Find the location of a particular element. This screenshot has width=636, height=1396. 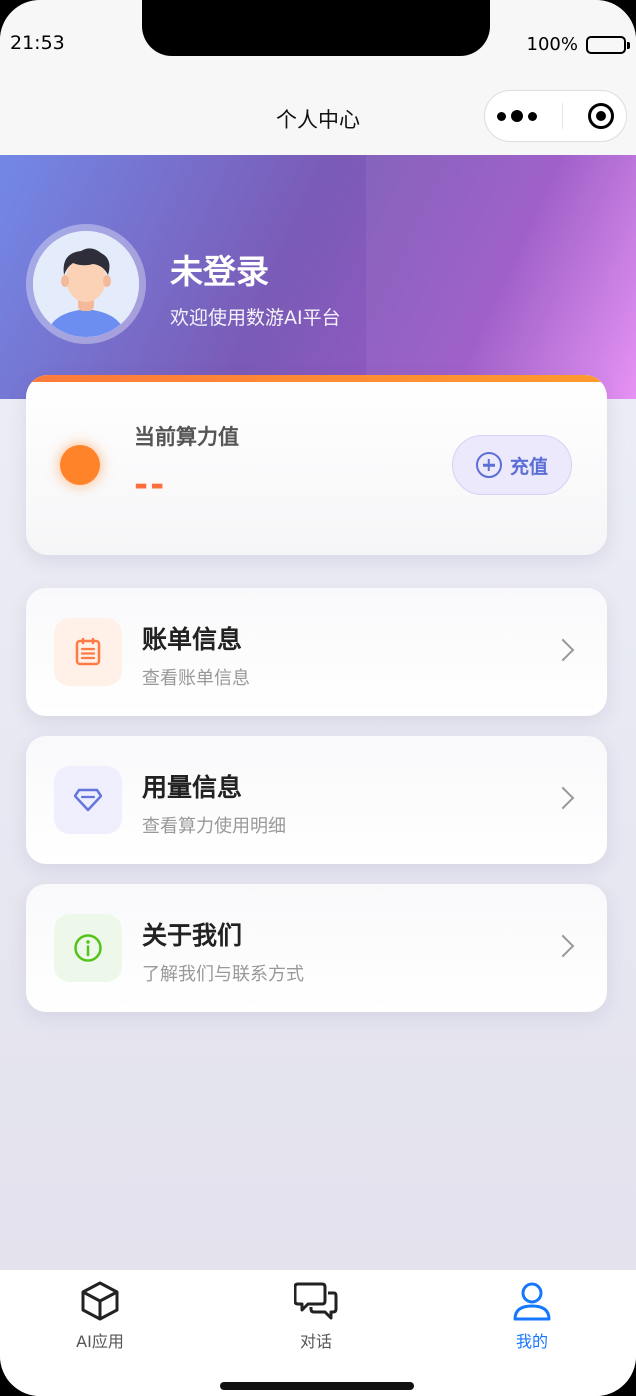

status-battery: 100% is located at coordinates (578, 44).